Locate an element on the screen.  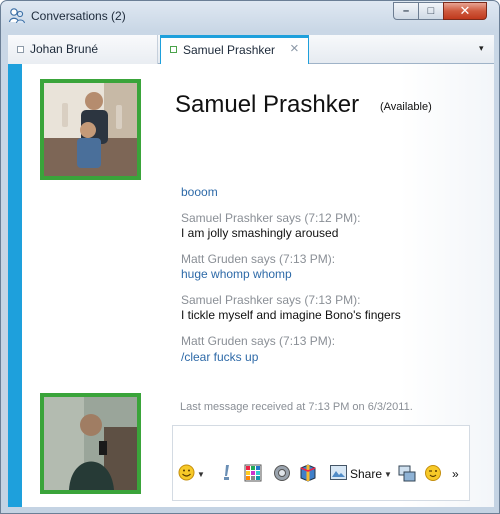
voice-clip-button is located at coordinates (282, 474).